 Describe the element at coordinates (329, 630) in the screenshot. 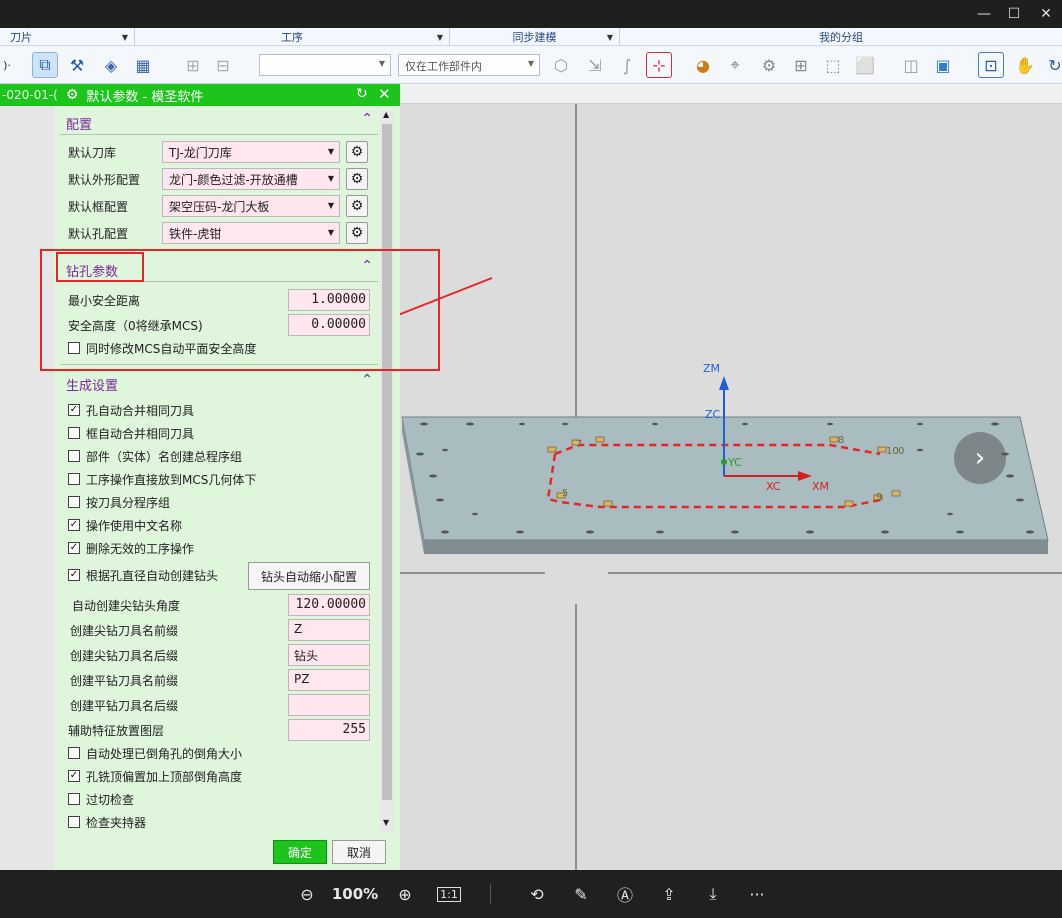

I see `tip-drill-prefix-input: Z` at that location.